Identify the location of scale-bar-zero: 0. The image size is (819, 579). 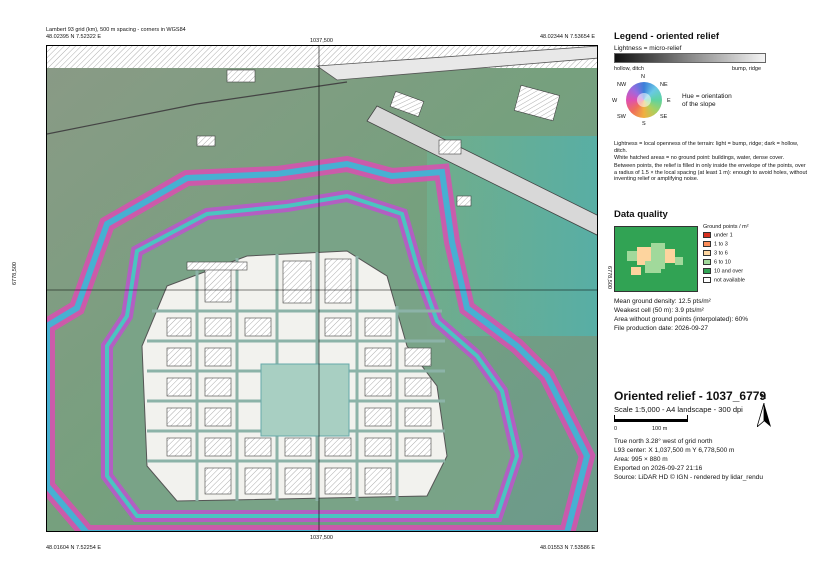
(616, 429).